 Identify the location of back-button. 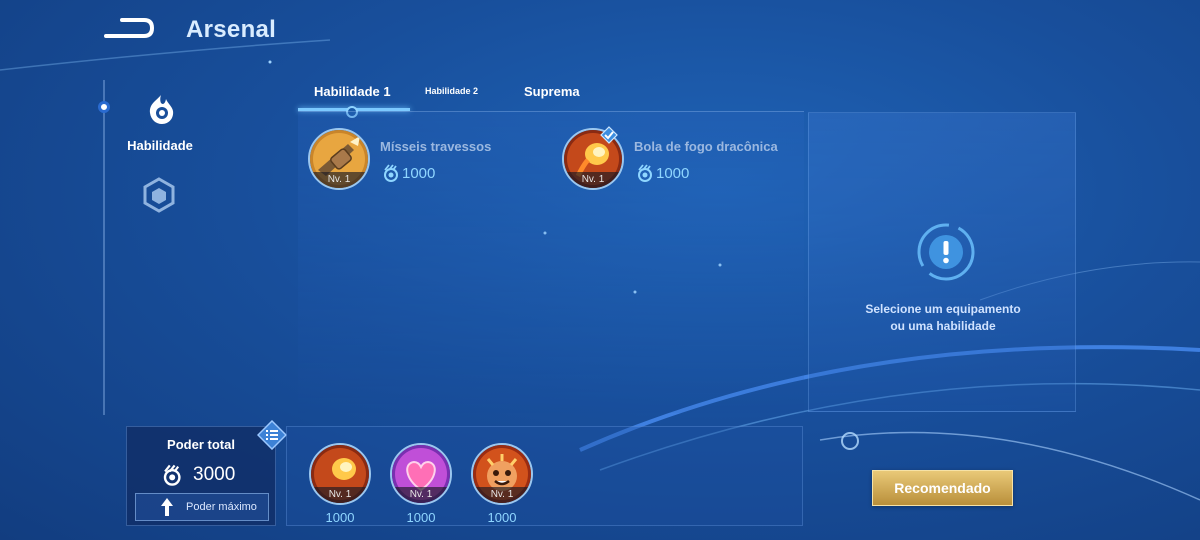
(129, 29).